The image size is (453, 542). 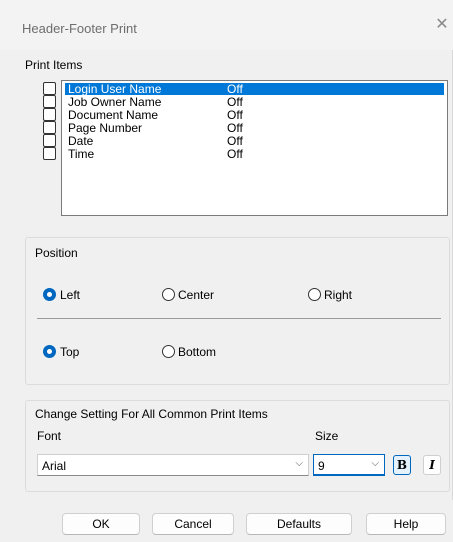 I want to click on radio-left-label: Left, so click(x=70, y=295).